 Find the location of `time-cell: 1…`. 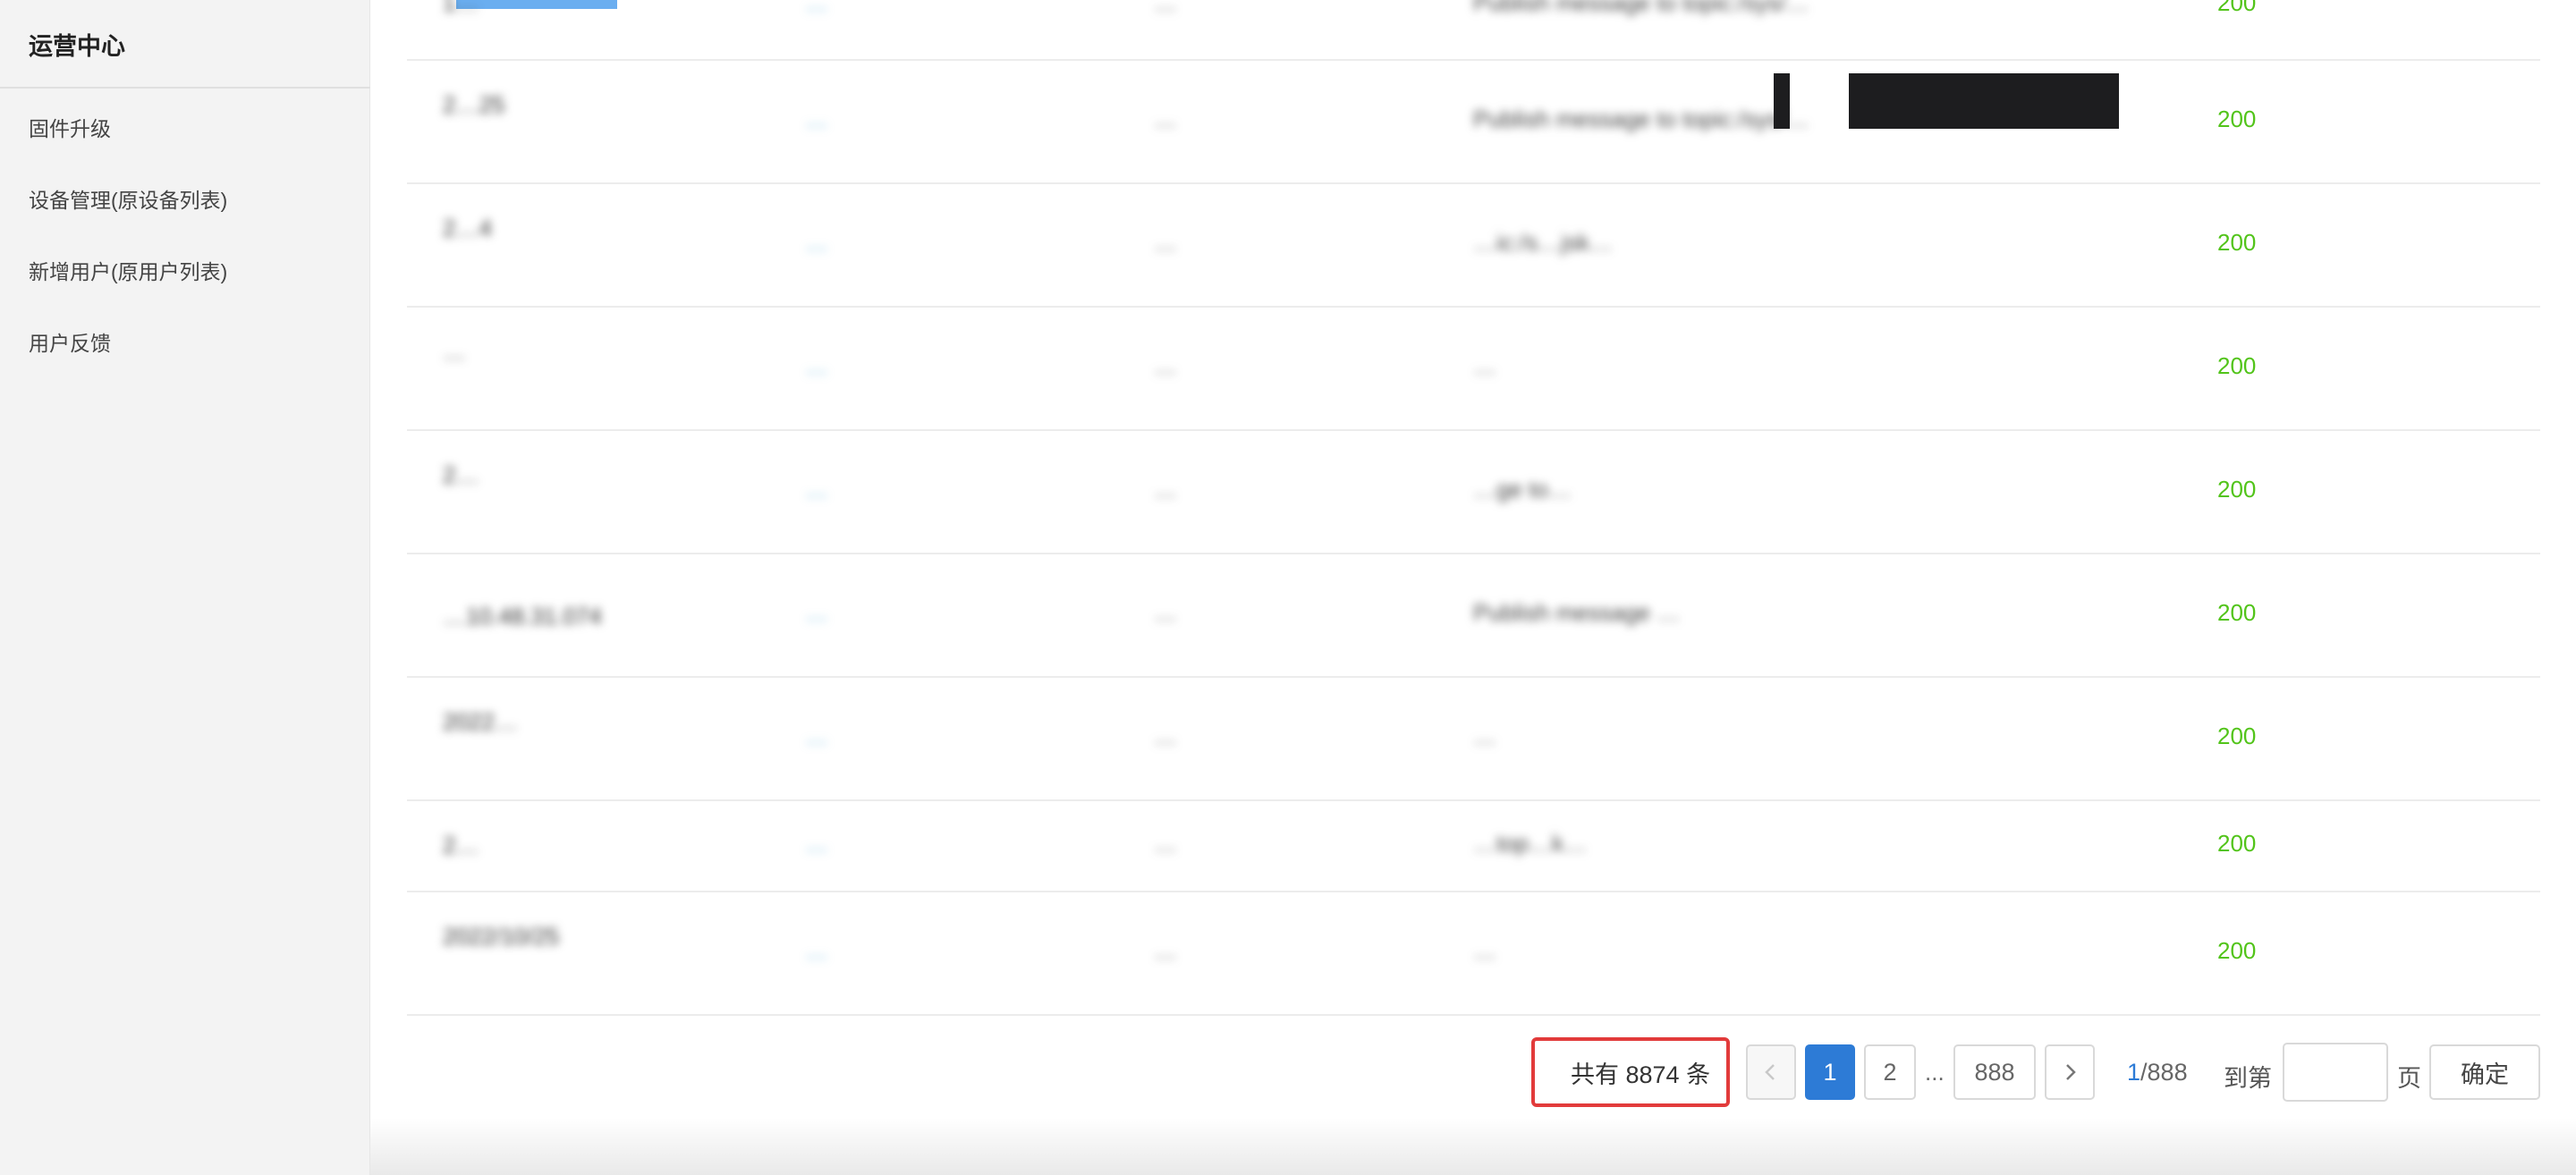

time-cell: 1… is located at coordinates (461, 8).